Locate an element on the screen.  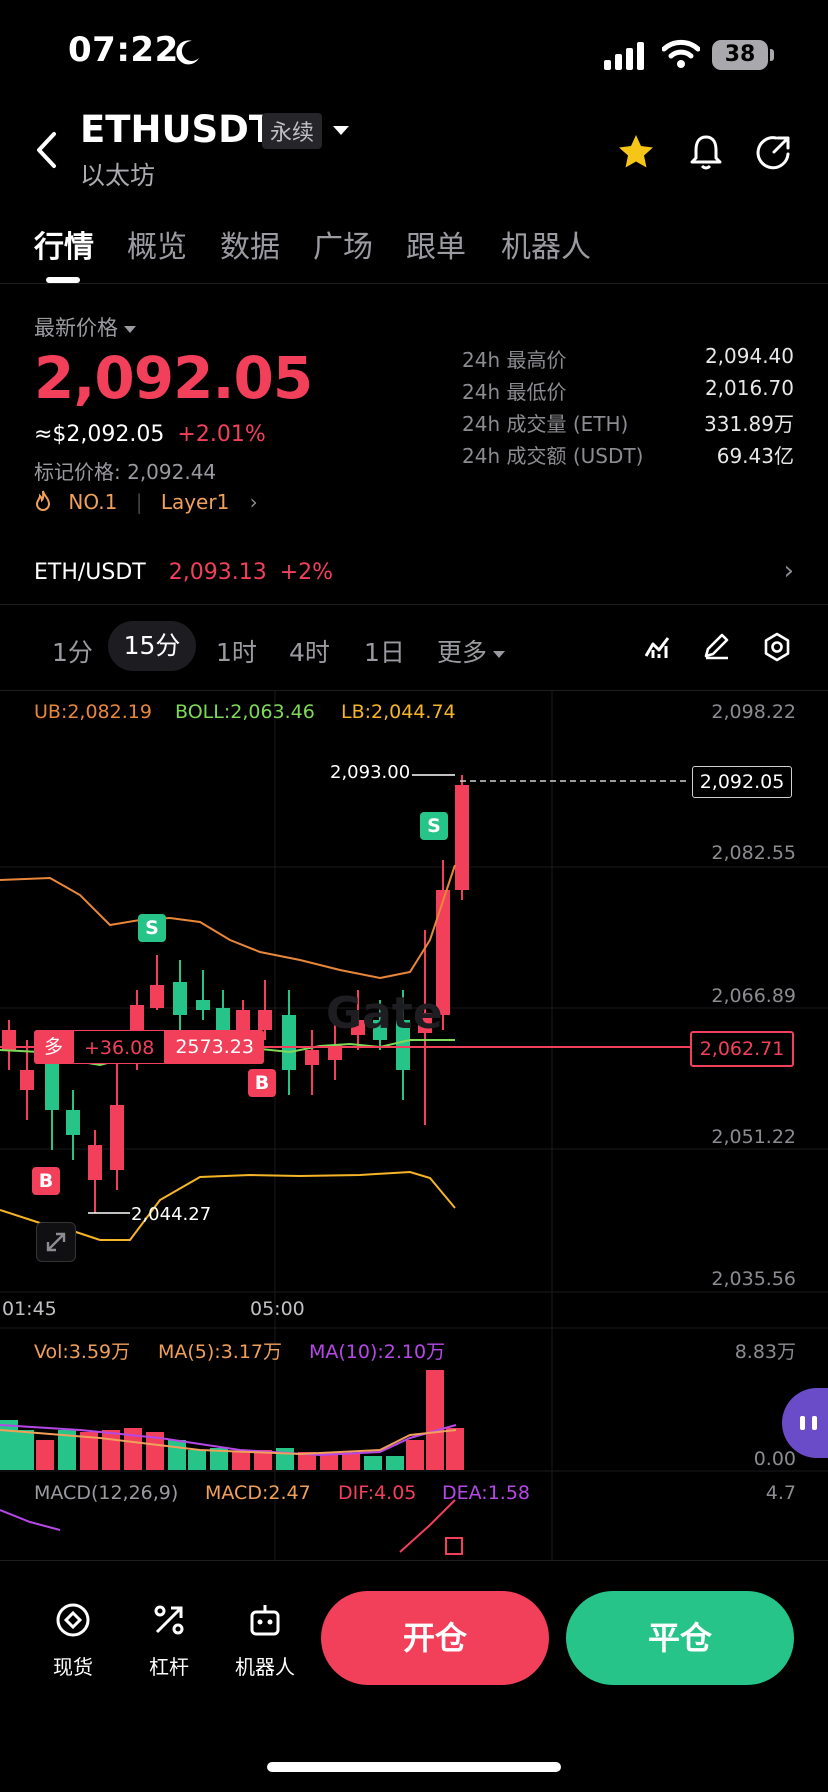
y-tick: 2,082.55 is located at coordinates (753, 853).